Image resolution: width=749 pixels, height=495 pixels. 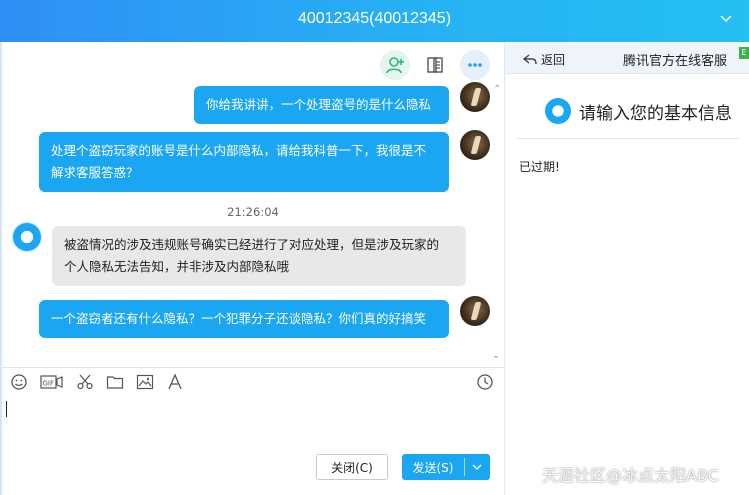 I want to click on send-button: 发送(S), so click(x=446, y=467).